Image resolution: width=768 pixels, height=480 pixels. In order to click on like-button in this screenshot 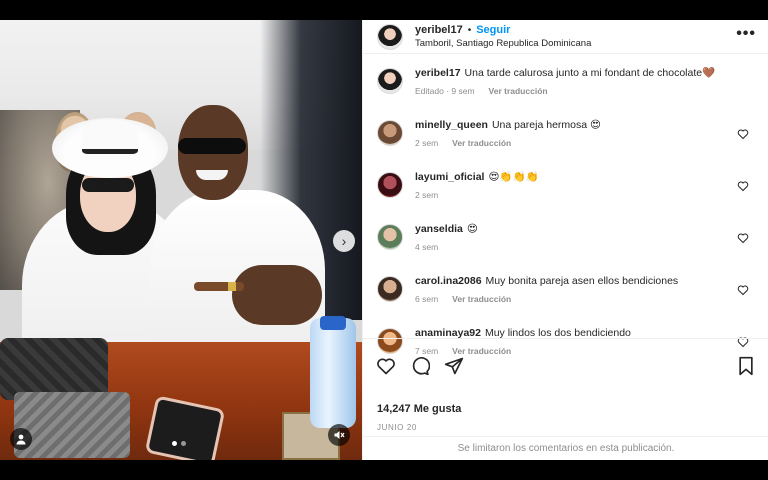, I will do `click(386, 366)`.